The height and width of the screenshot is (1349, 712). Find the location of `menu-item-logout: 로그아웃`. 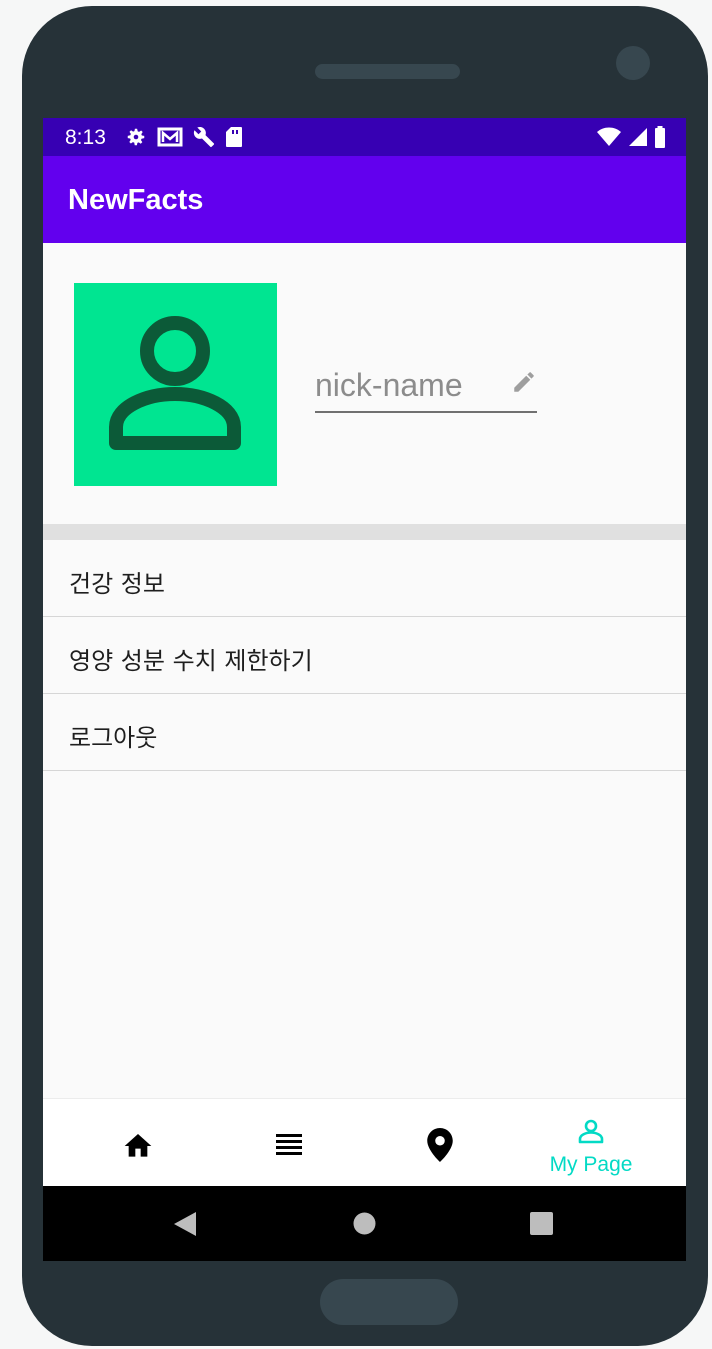

menu-item-logout: 로그아웃 is located at coordinates (364, 732).